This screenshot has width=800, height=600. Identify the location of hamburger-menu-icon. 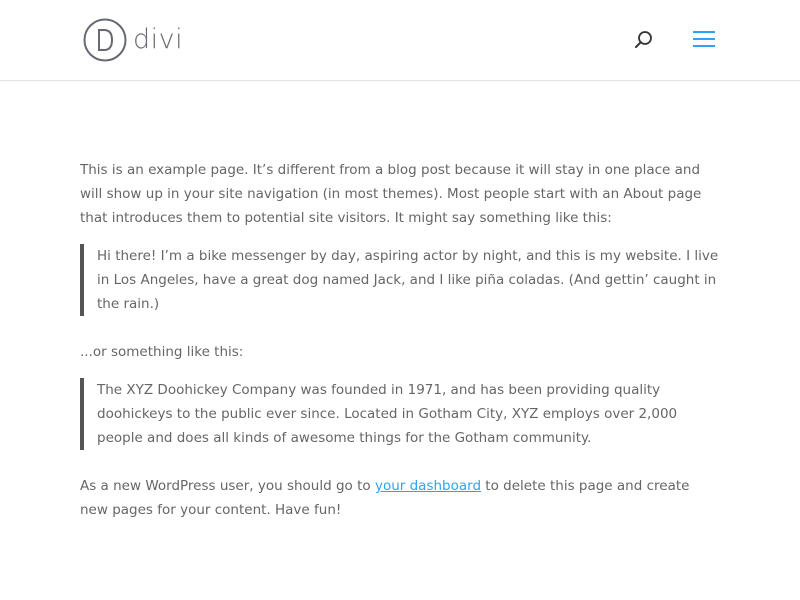
(704, 39).